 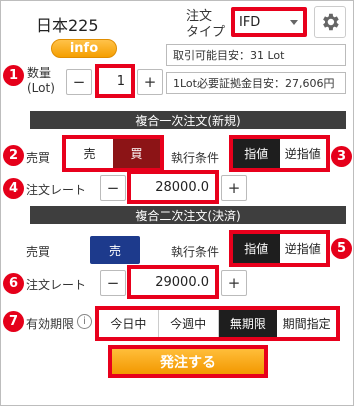 I want to click on symbol-name: 日本225, so click(x=67, y=25).